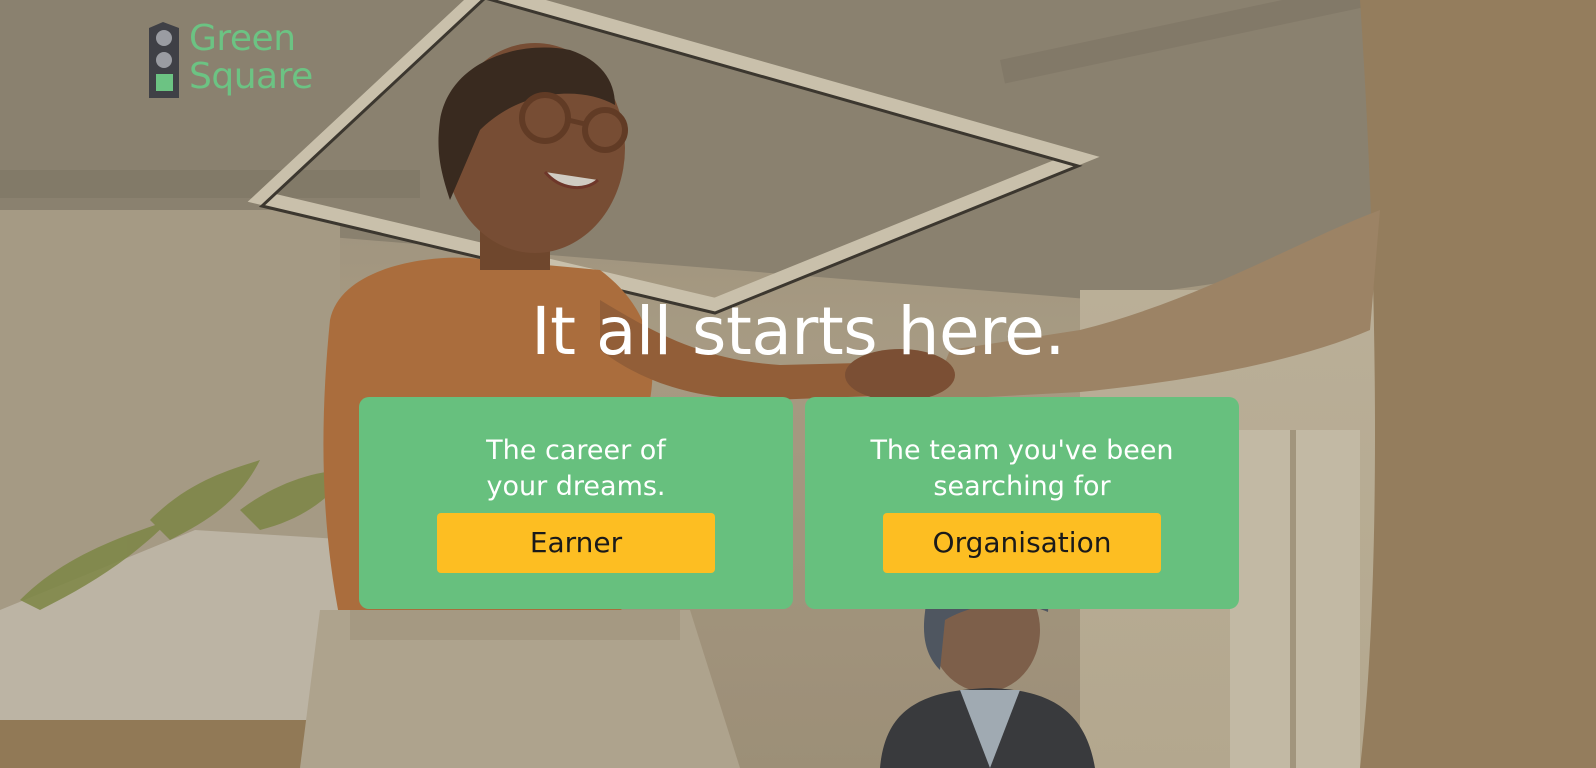 Image resolution: width=1596 pixels, height=768 pixels. Describe the element at coordinates (1022, 543) in the screenshot. I see `organisation-button: Organisation` at that location.